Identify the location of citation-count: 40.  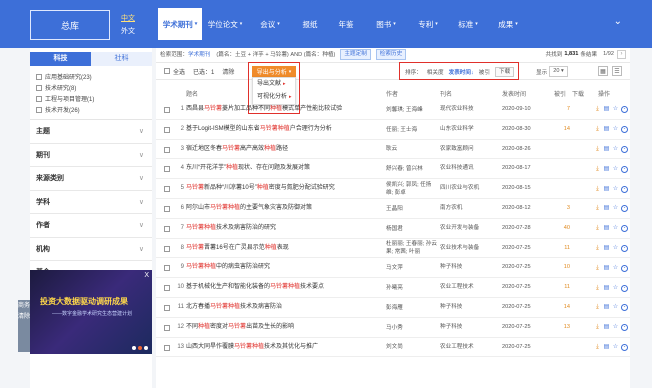
(559, 229).